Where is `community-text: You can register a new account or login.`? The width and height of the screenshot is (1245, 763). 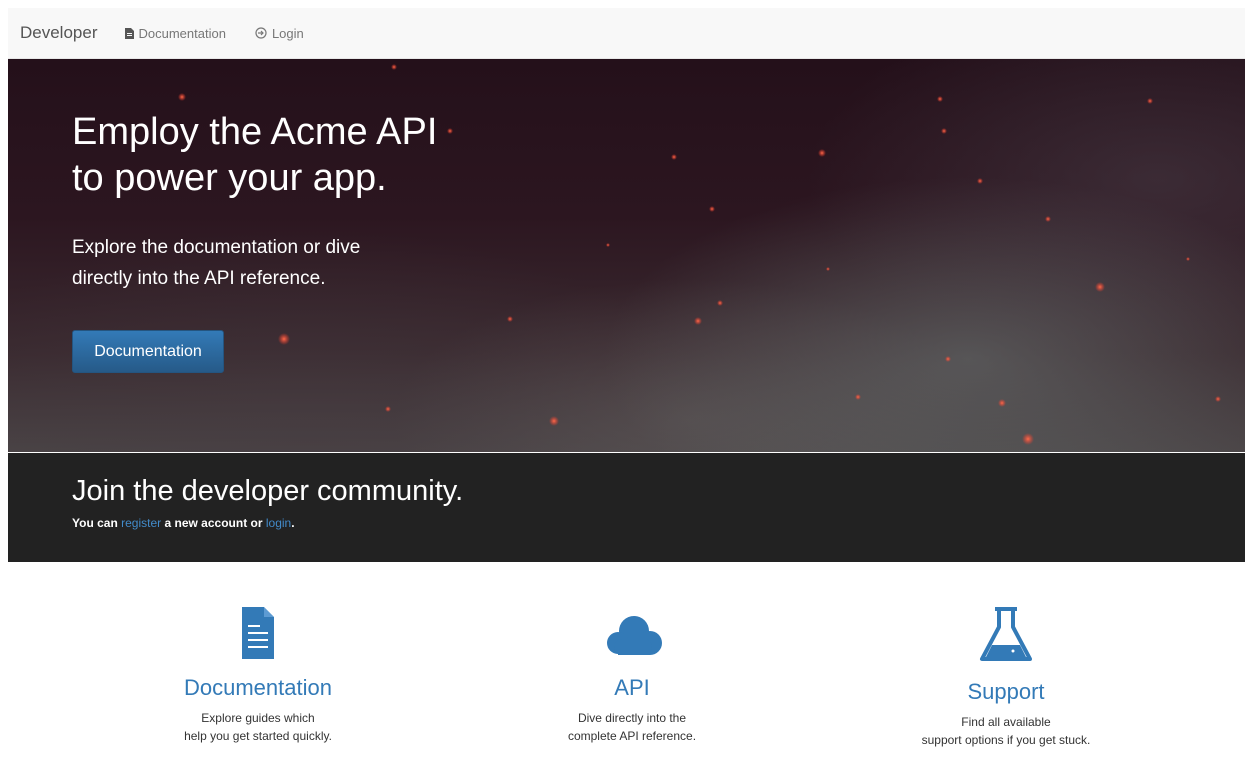
community-text: You can register a new account or login. is located at coordinates (183, 523).